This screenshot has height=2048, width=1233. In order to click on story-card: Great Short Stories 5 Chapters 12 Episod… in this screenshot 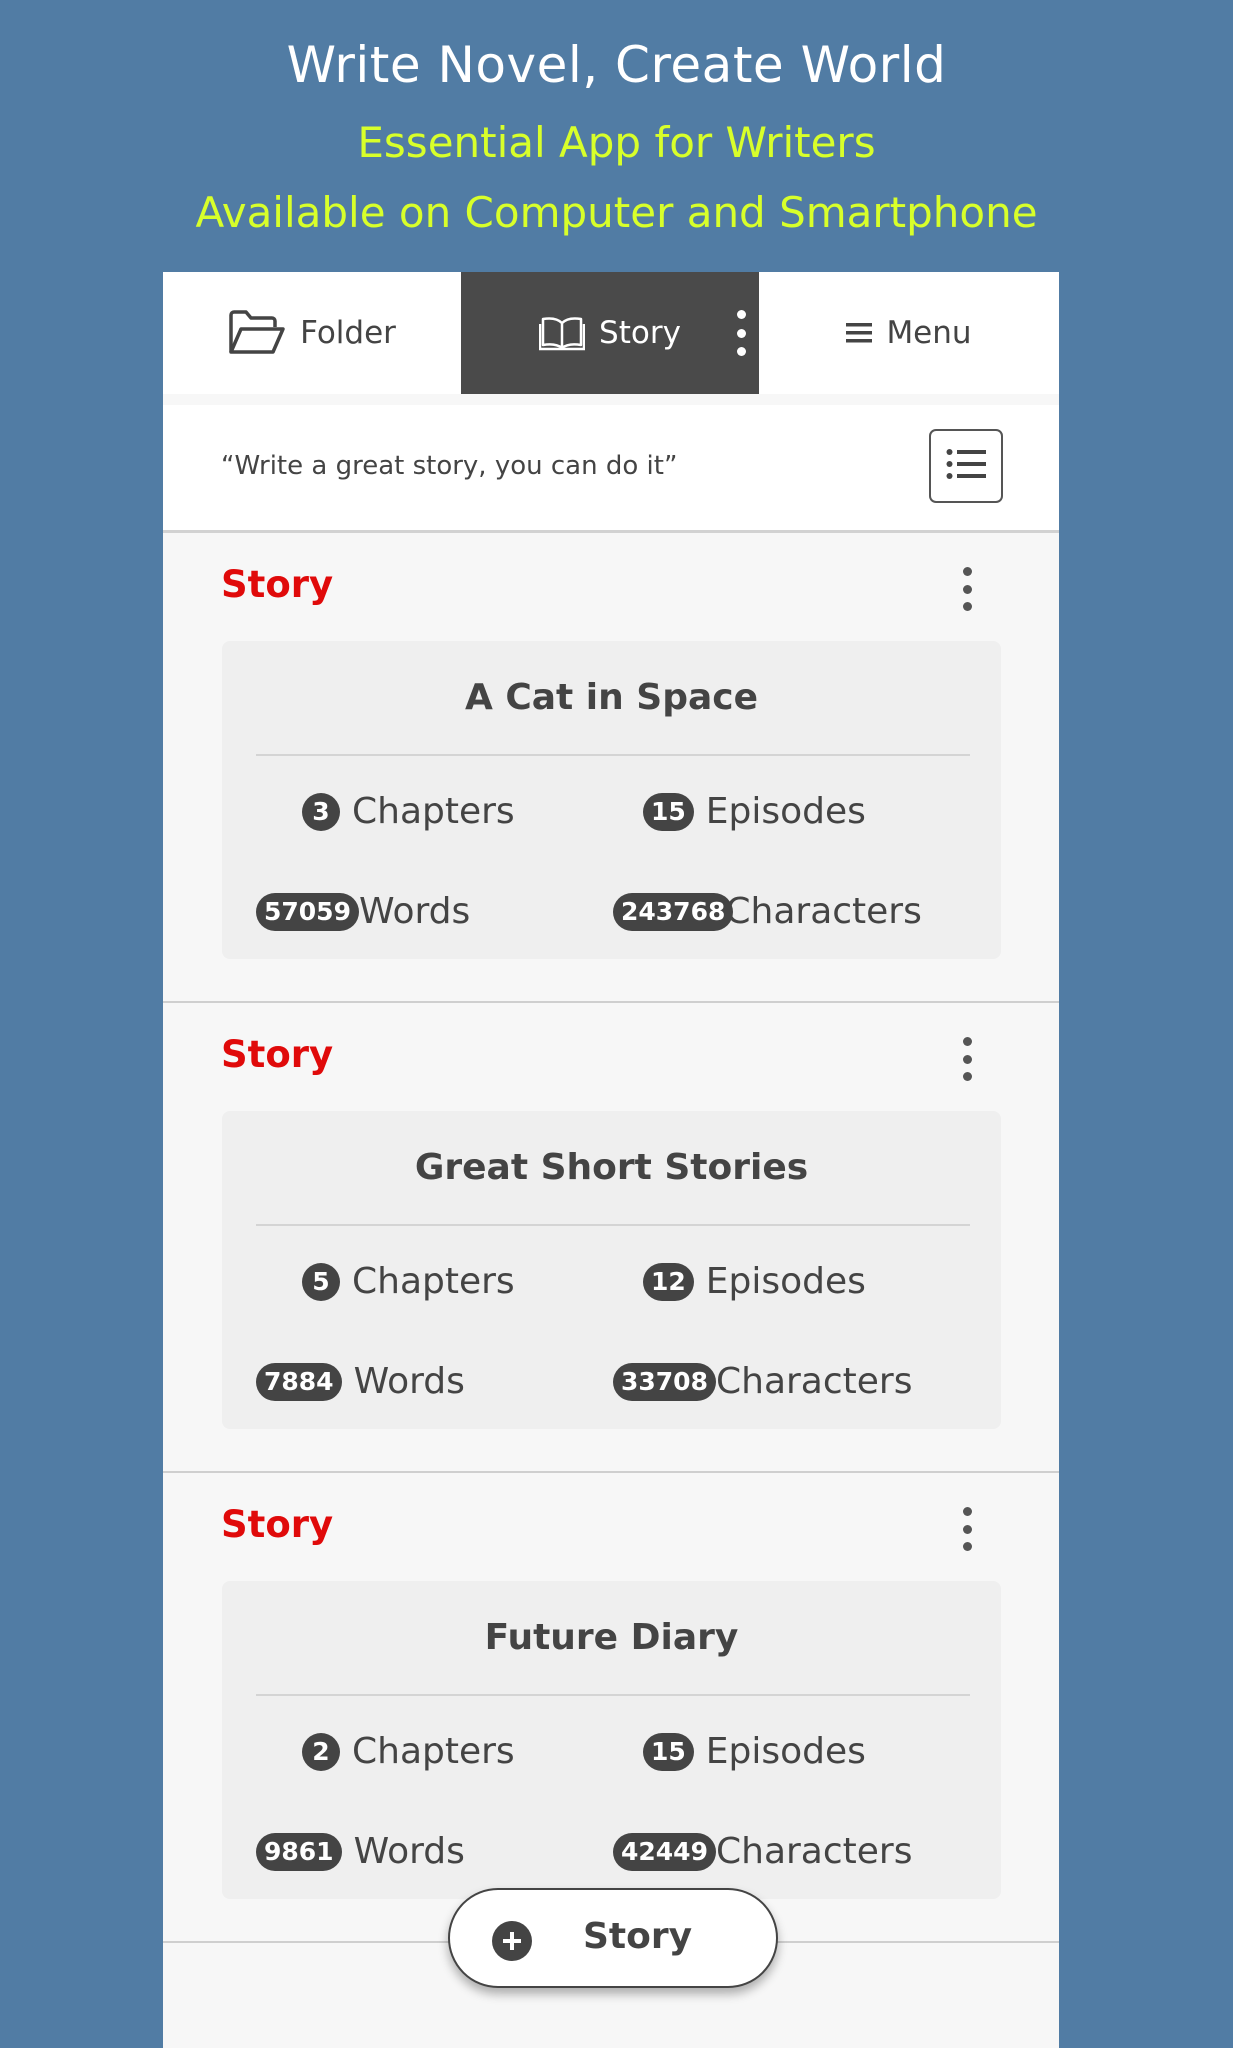, I will do `click(611, 1270)`.